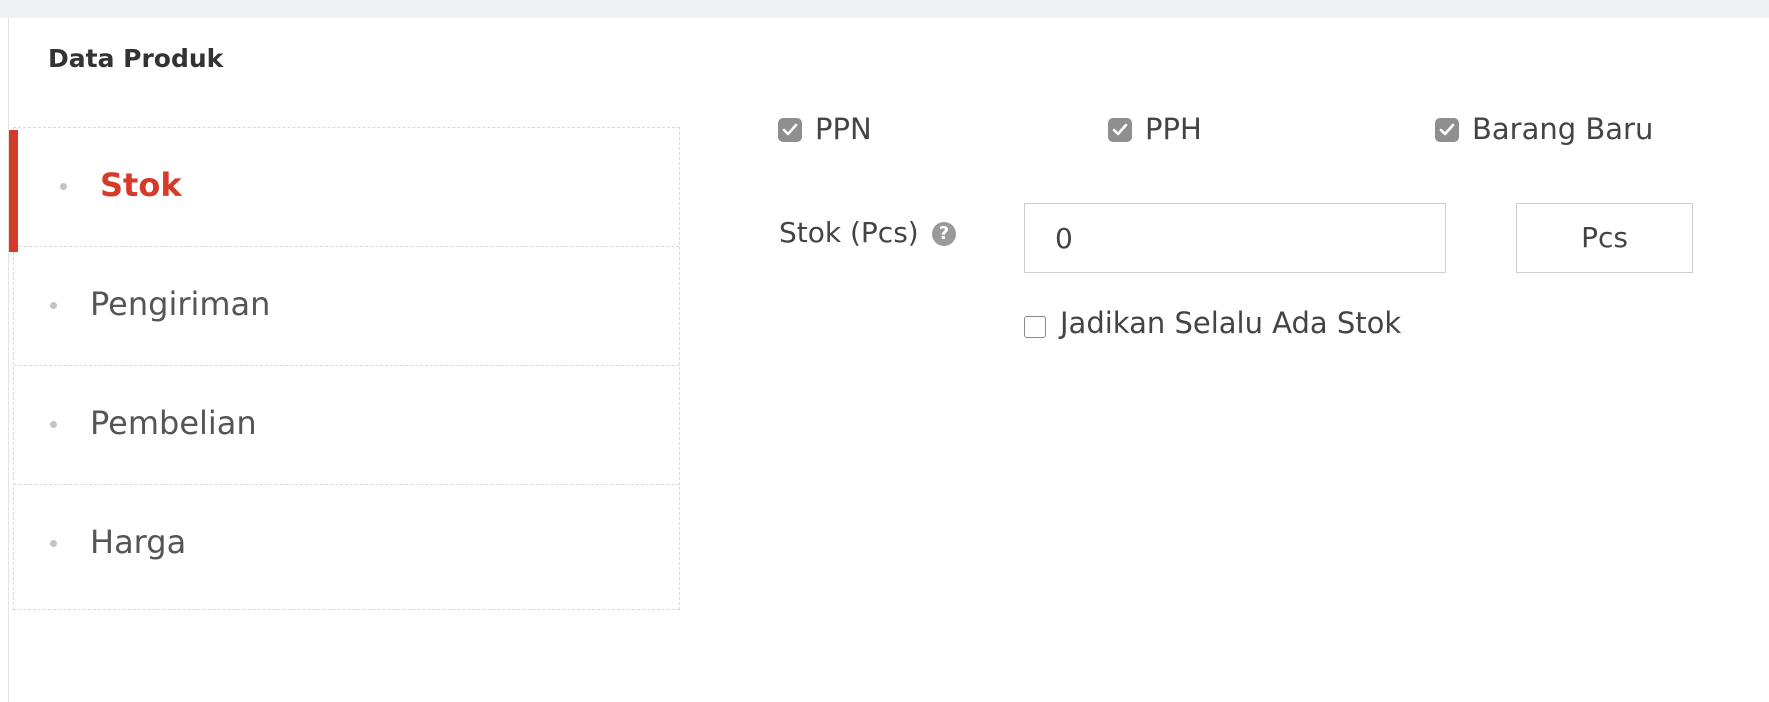  Describe the element at coordinates (346, 306) in the screenshot. I see `tab-pengiriman: Pengiriman` at that location.